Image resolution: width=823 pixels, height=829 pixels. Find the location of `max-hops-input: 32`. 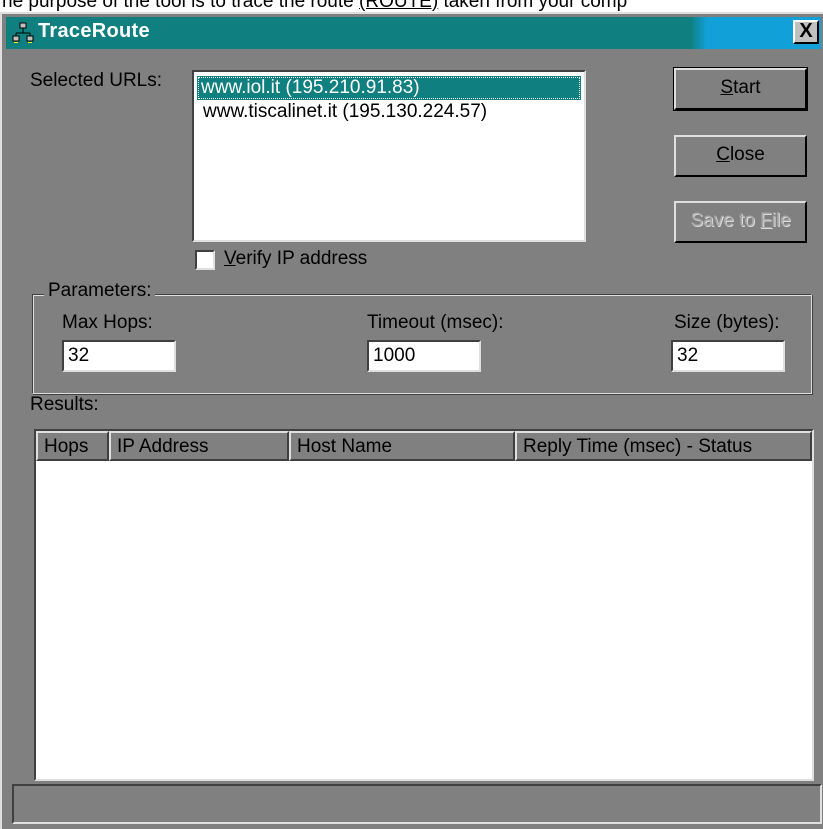

max-hops-input: 32 is located at coordinates (119, 356).